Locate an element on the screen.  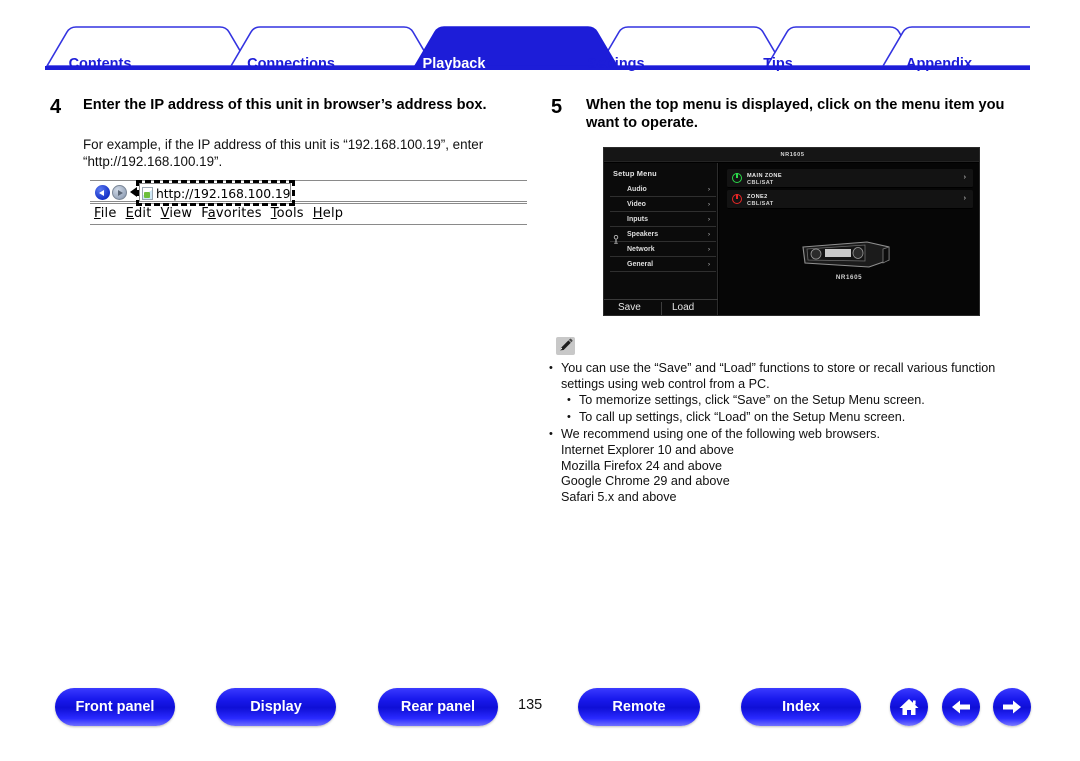
home-icon is located at coordinates (909, 707).